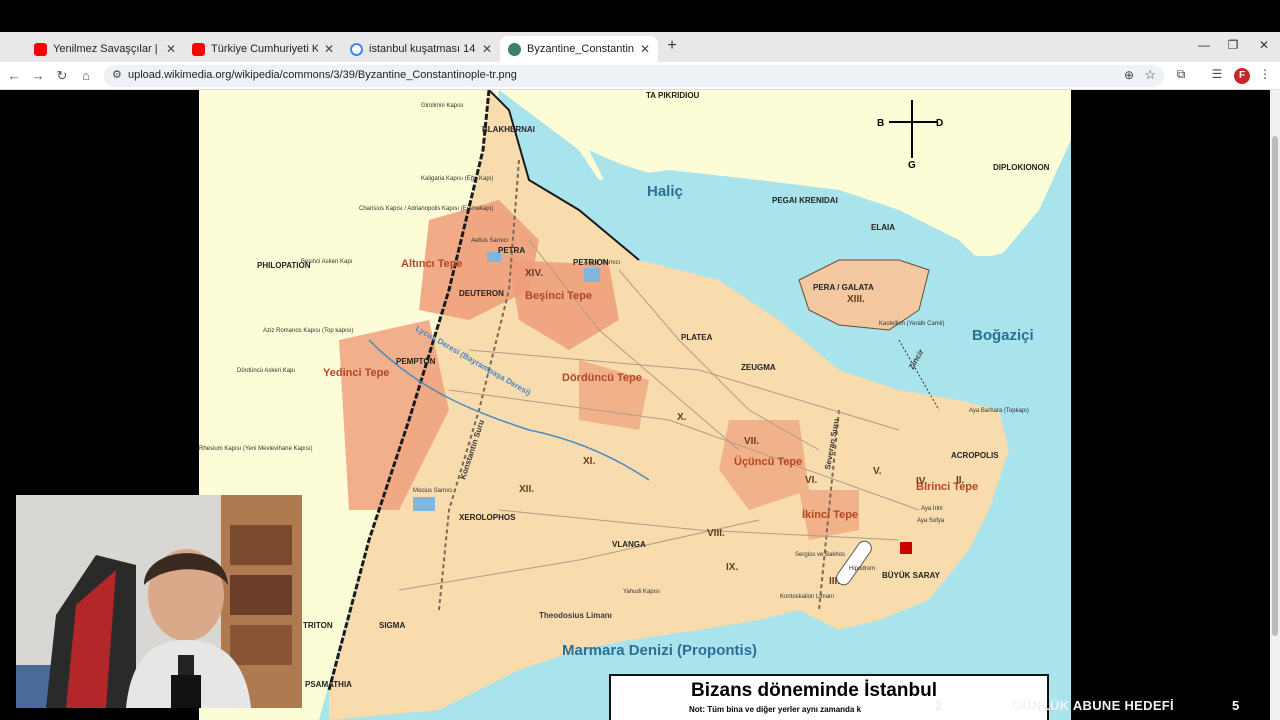 This screenshot has width=1280, height=720. I want to click on place-label: Kastellion (Yeraltı Camii), so click(911, 324).